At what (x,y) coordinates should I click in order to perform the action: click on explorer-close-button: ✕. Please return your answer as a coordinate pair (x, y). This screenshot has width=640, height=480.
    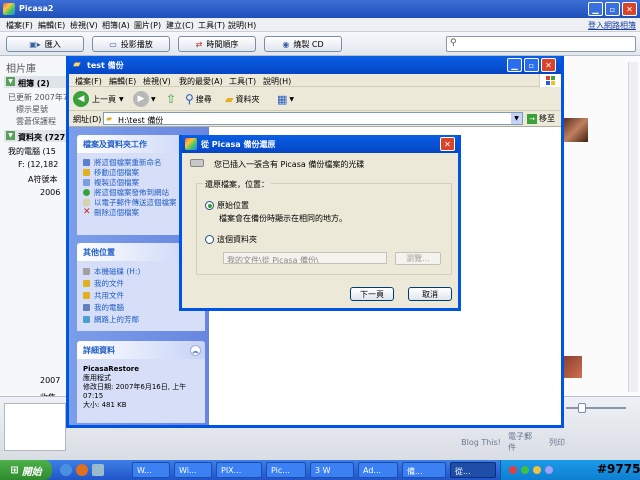
    Looking at the image, I should click on (548, 65).